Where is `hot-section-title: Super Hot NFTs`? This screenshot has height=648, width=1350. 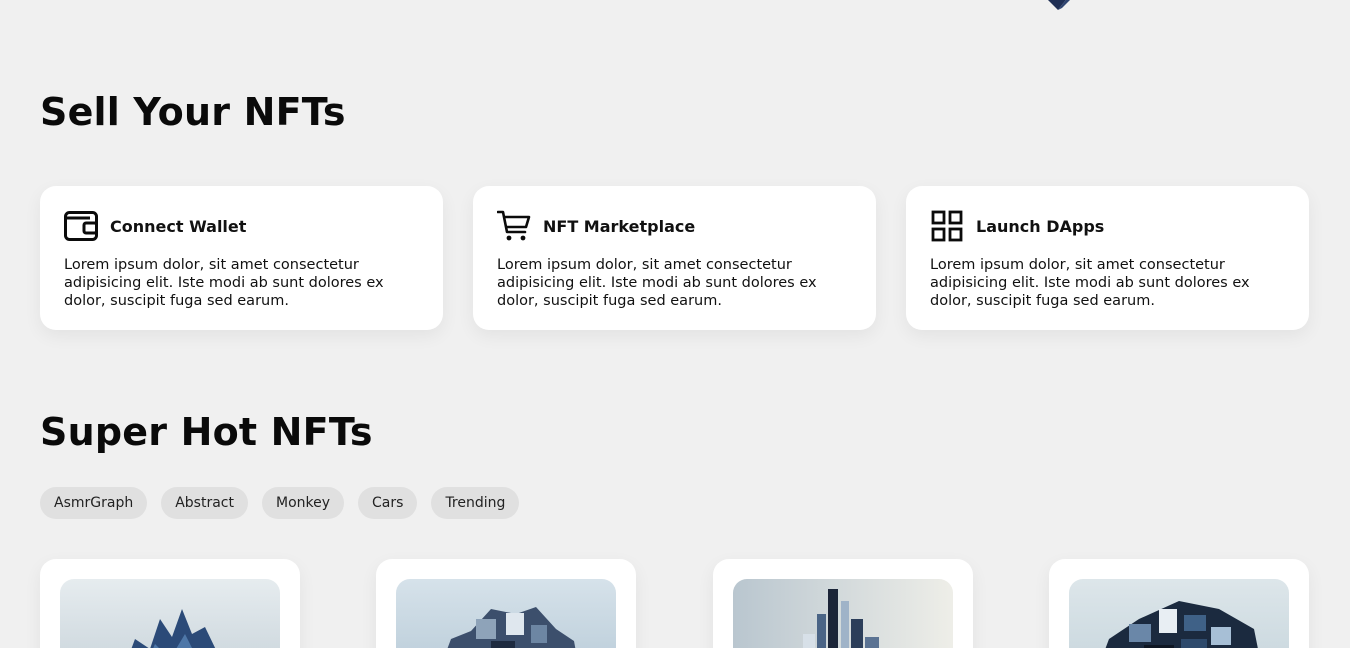
hot-section-title: Super Hot NFTs is located at coordinates (206, 432).